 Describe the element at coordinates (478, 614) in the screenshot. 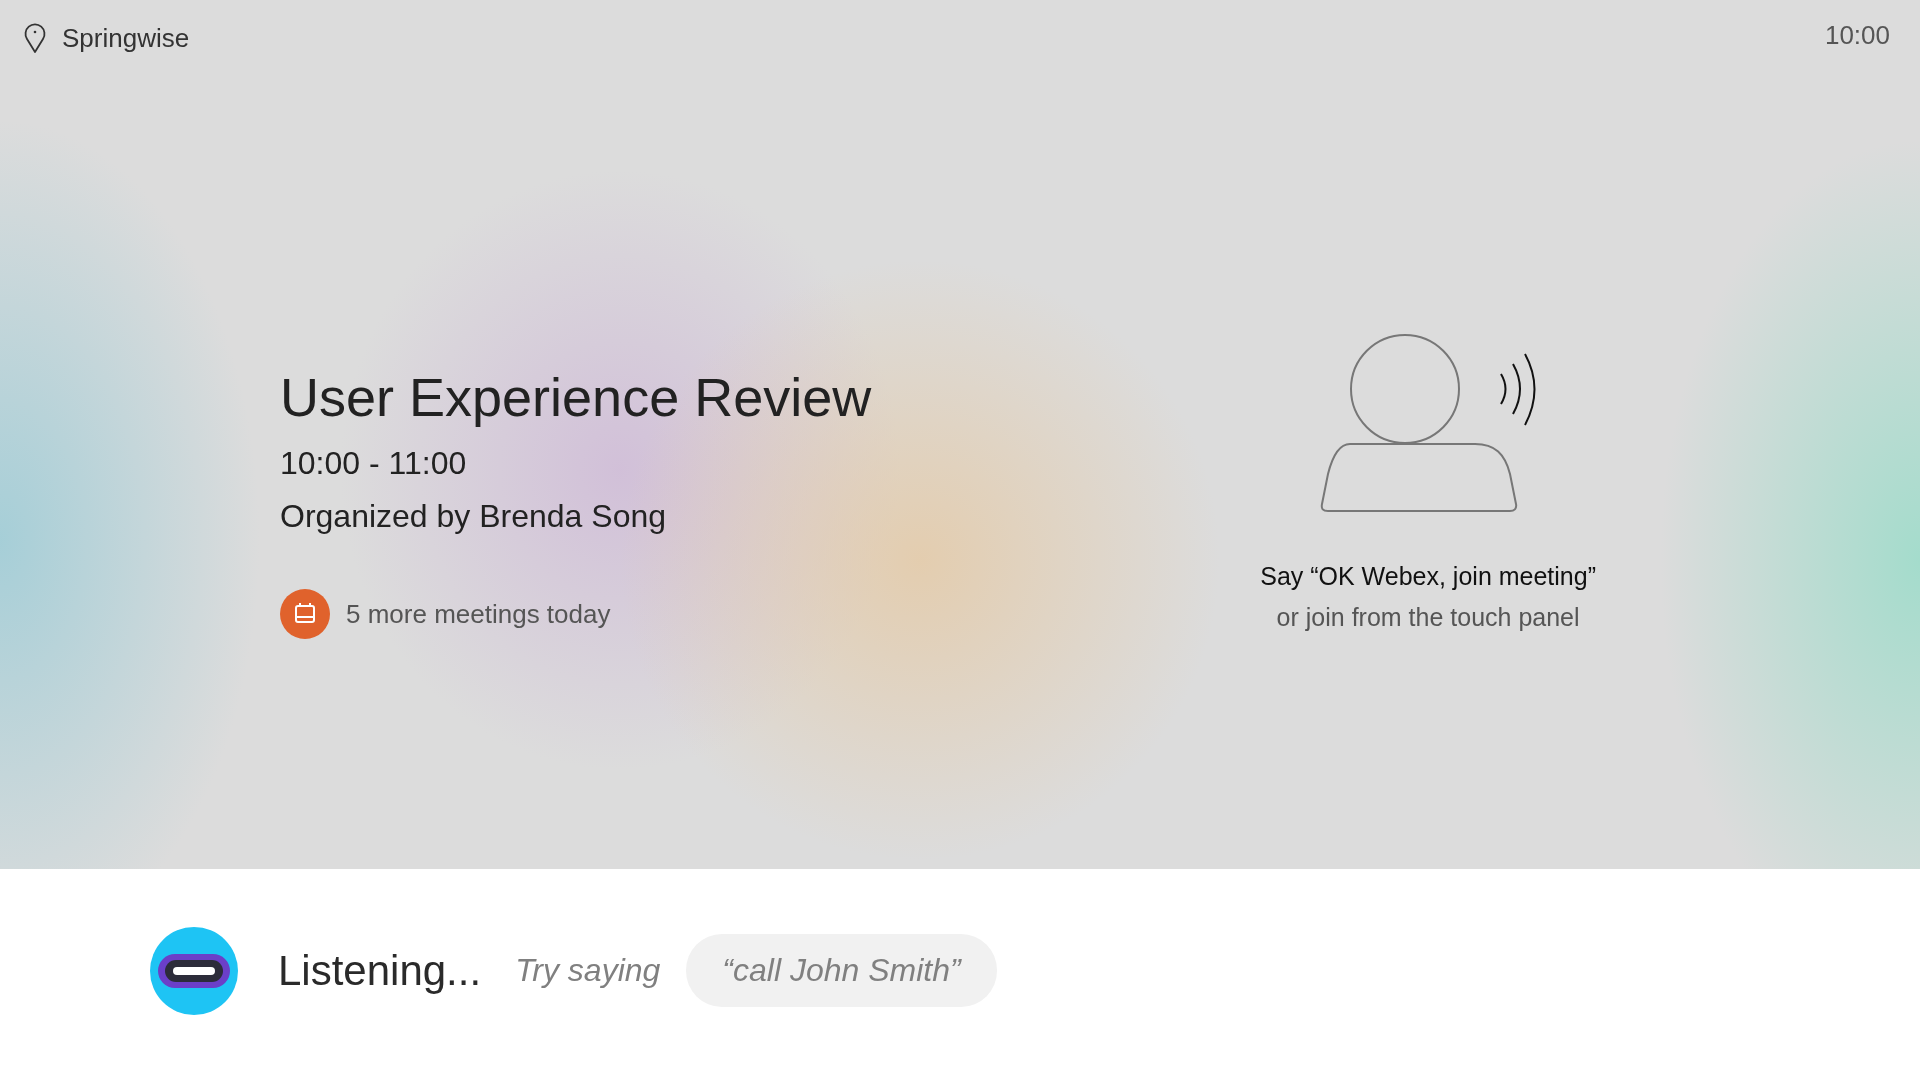

I see `more-meetings-text: 5 more meetings today` at that location.